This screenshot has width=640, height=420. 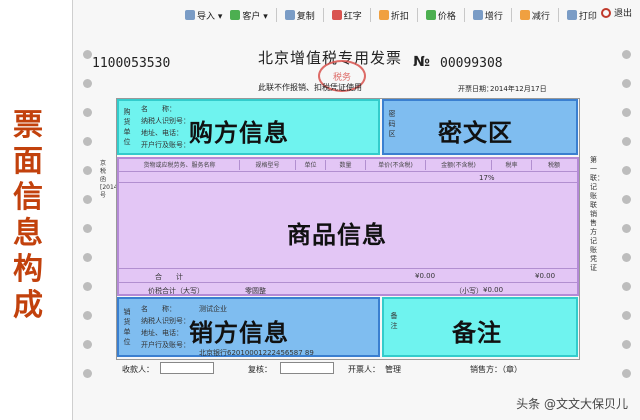 What do you see at coordinates (475, 89) in the screenshot?
I see `date-label: 开票日期：` at bounding box center [475, 89].